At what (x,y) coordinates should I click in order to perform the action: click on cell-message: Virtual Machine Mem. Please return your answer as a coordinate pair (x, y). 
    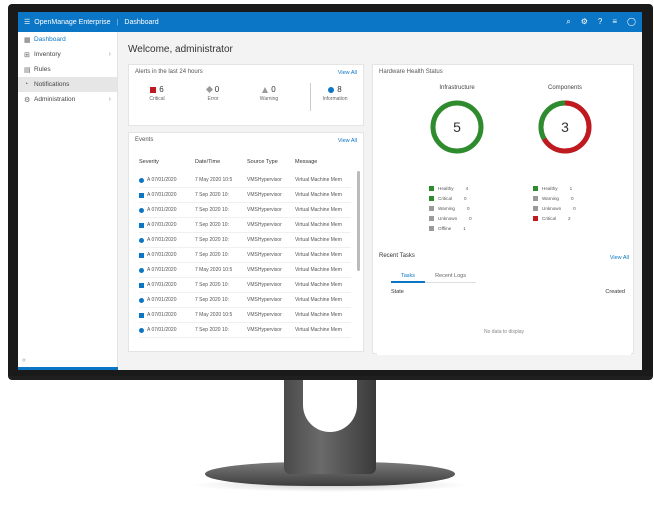
    Looking at the image, I should click on (318, 315).